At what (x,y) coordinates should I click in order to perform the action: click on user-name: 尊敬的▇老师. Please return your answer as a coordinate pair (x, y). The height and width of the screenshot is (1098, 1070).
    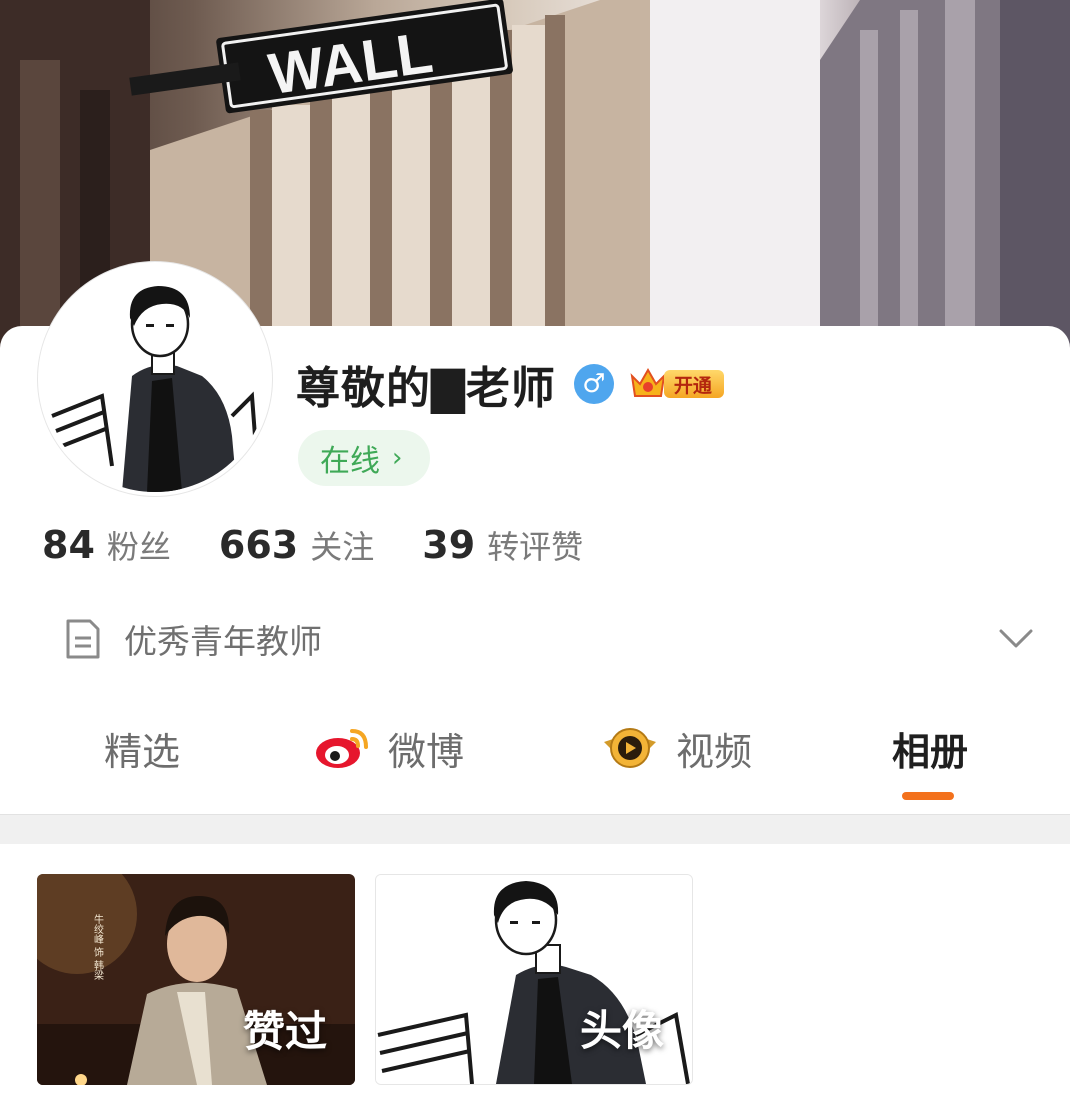
    Looking at the image, I should click on (426, 388).